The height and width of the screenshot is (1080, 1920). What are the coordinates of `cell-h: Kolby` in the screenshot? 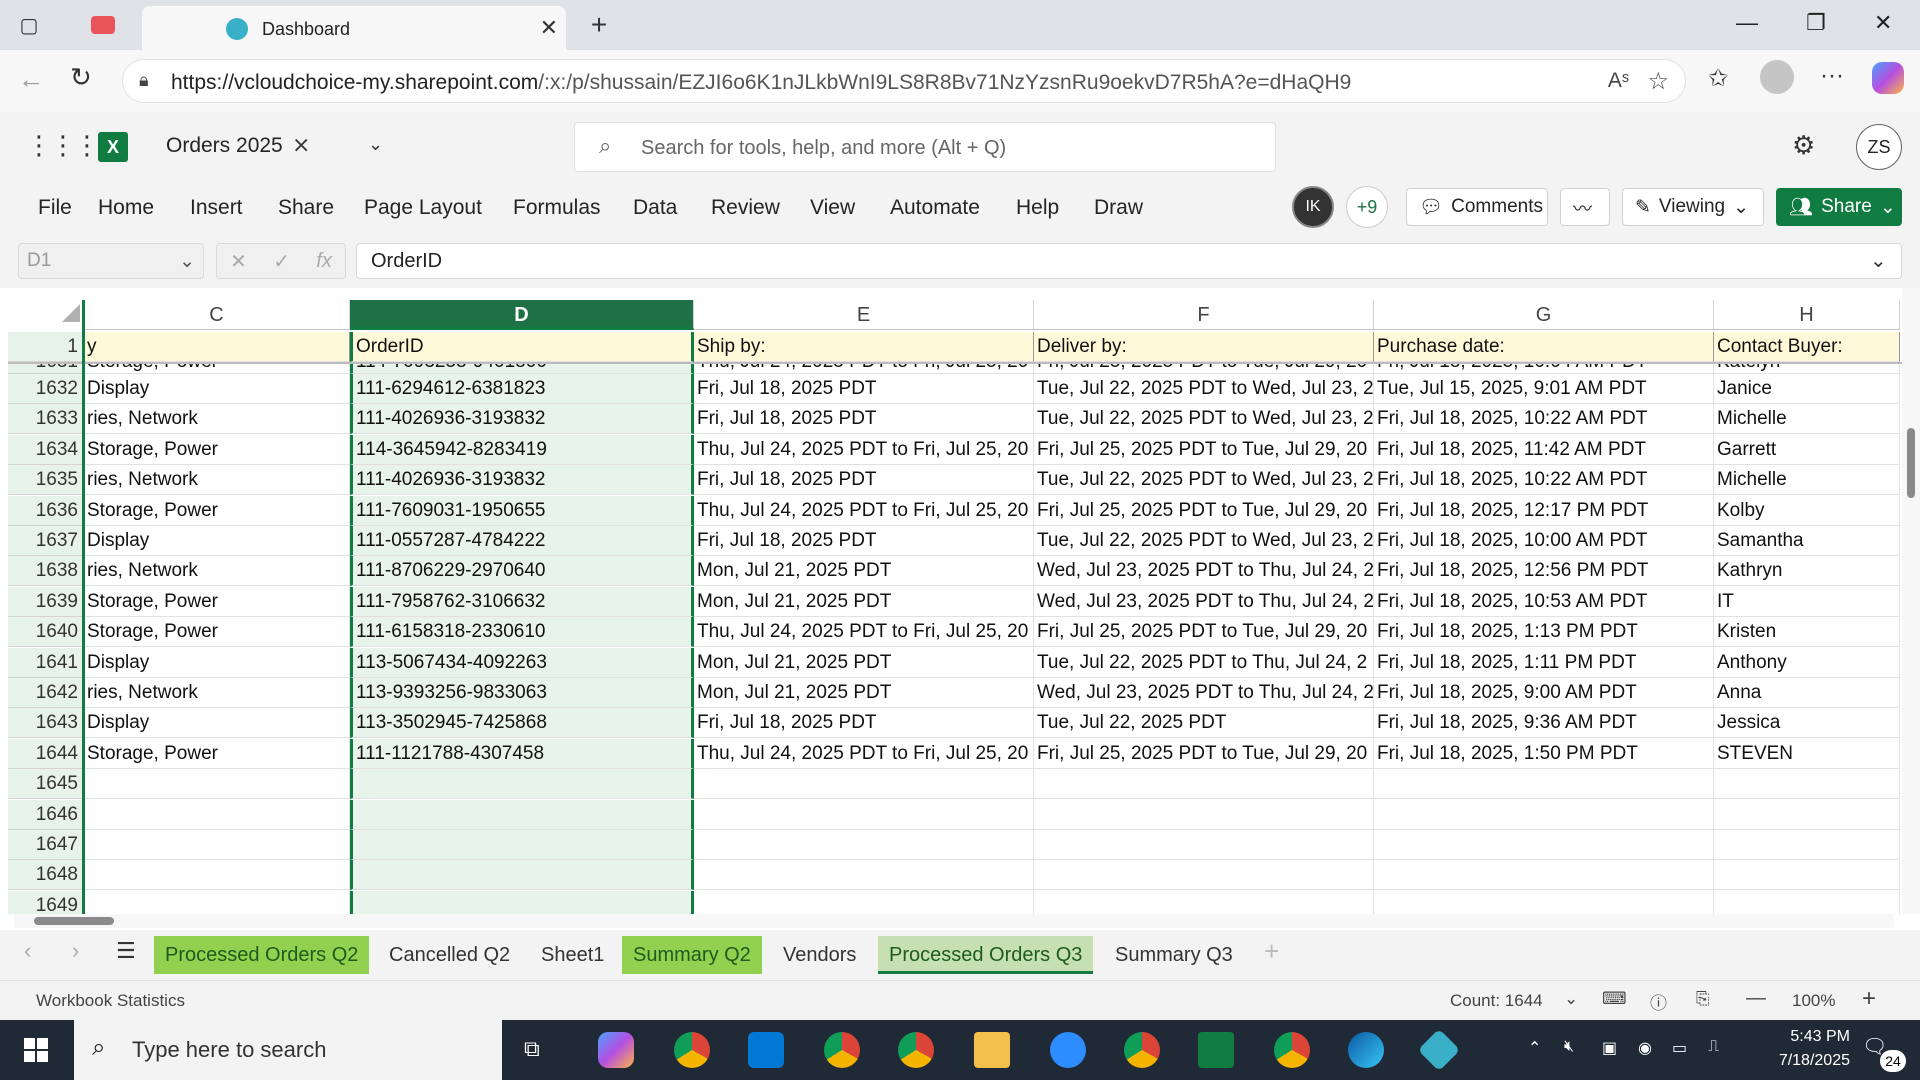 It's located at (1807, 510).